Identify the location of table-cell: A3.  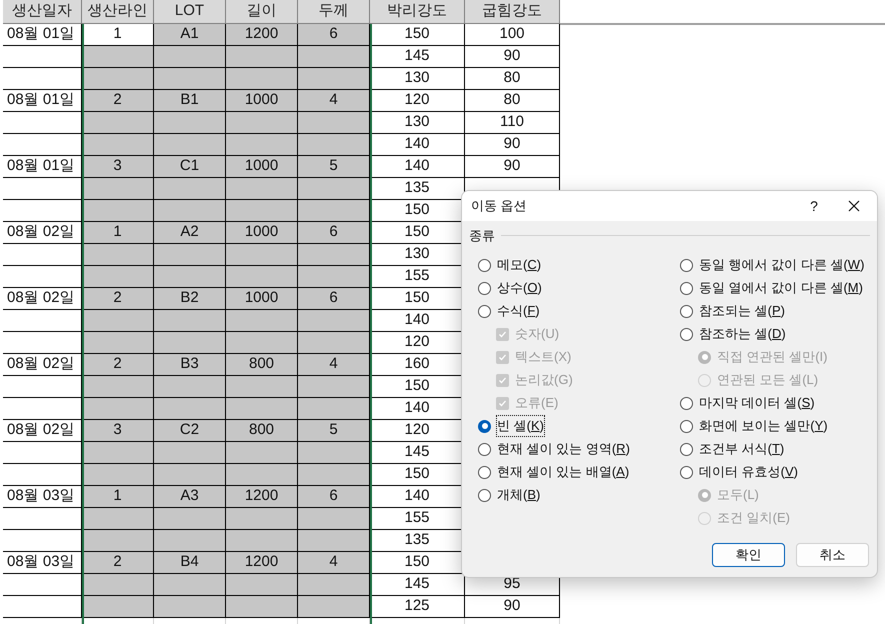
(190, 497).